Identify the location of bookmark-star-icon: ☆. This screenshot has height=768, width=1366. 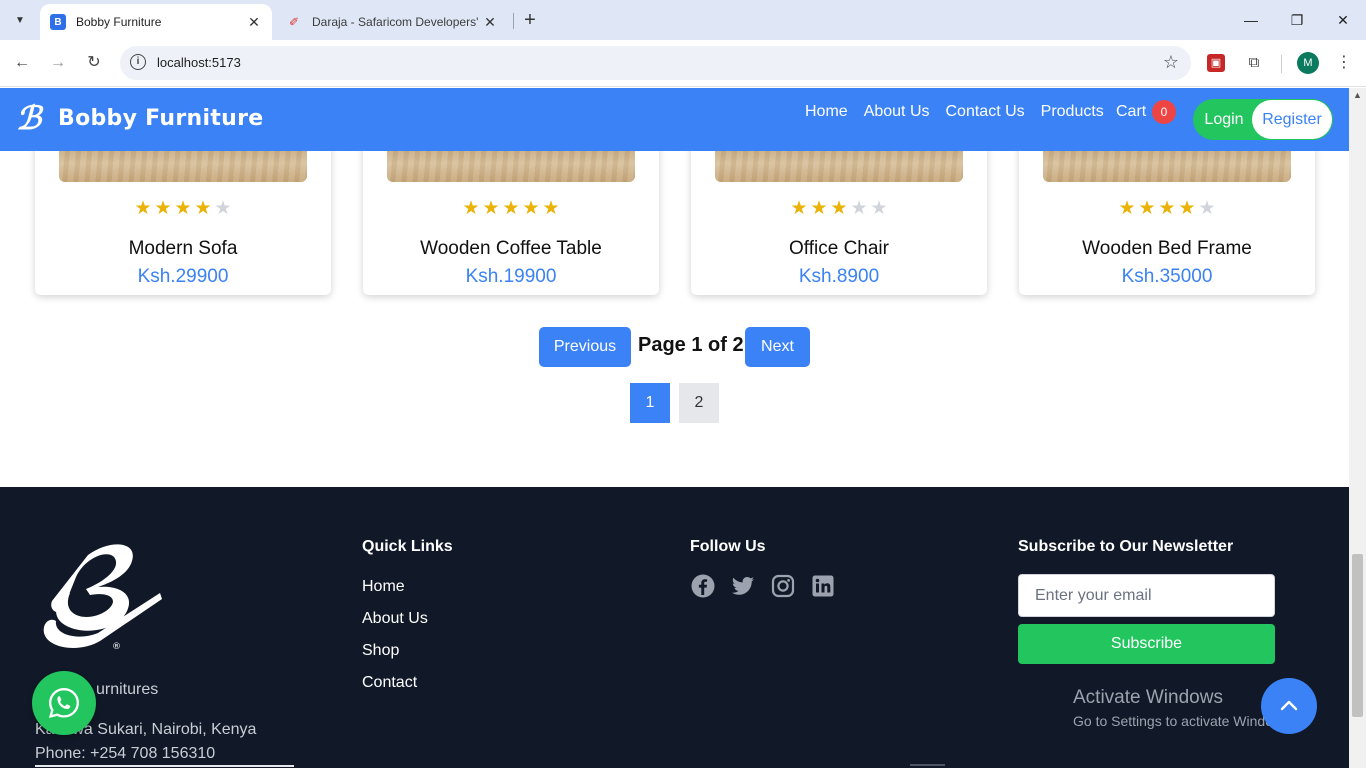
(1171, 62).